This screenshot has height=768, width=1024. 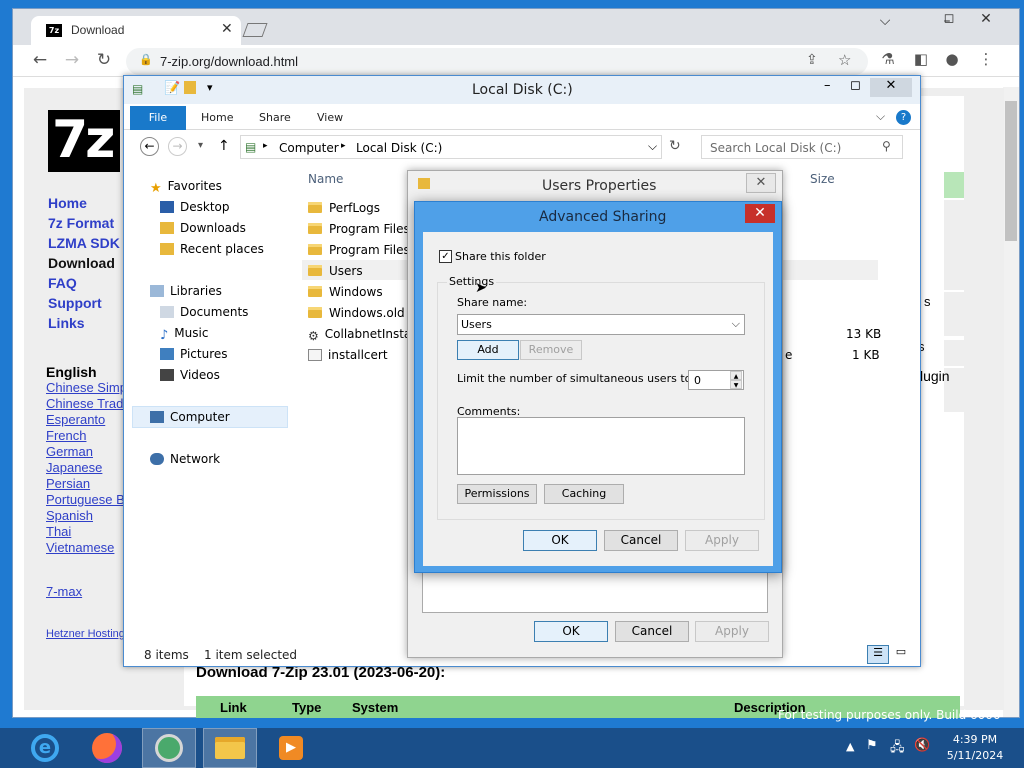 What do you see at coordinates (736, 375) in the screenshot?
I see `stepper-up-icon: ▲` at bounding box center [736, 375].